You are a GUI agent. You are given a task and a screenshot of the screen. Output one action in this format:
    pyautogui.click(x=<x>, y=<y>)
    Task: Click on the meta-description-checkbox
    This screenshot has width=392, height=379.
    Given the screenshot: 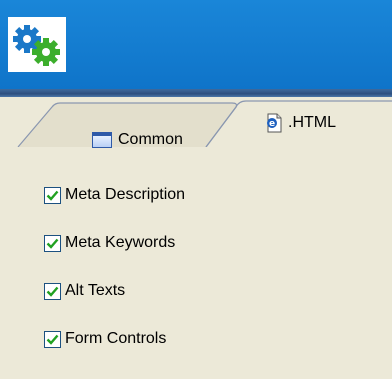 What is the action you would take?
    pyautogui.click(x=52, y=195)
    